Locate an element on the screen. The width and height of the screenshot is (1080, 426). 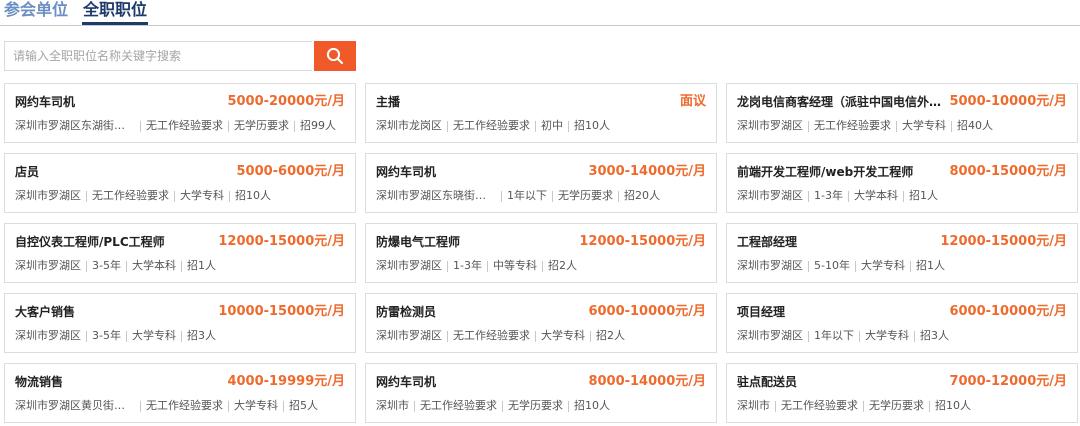
job-experience: 1-3年 is located at coordinates (828, 195).